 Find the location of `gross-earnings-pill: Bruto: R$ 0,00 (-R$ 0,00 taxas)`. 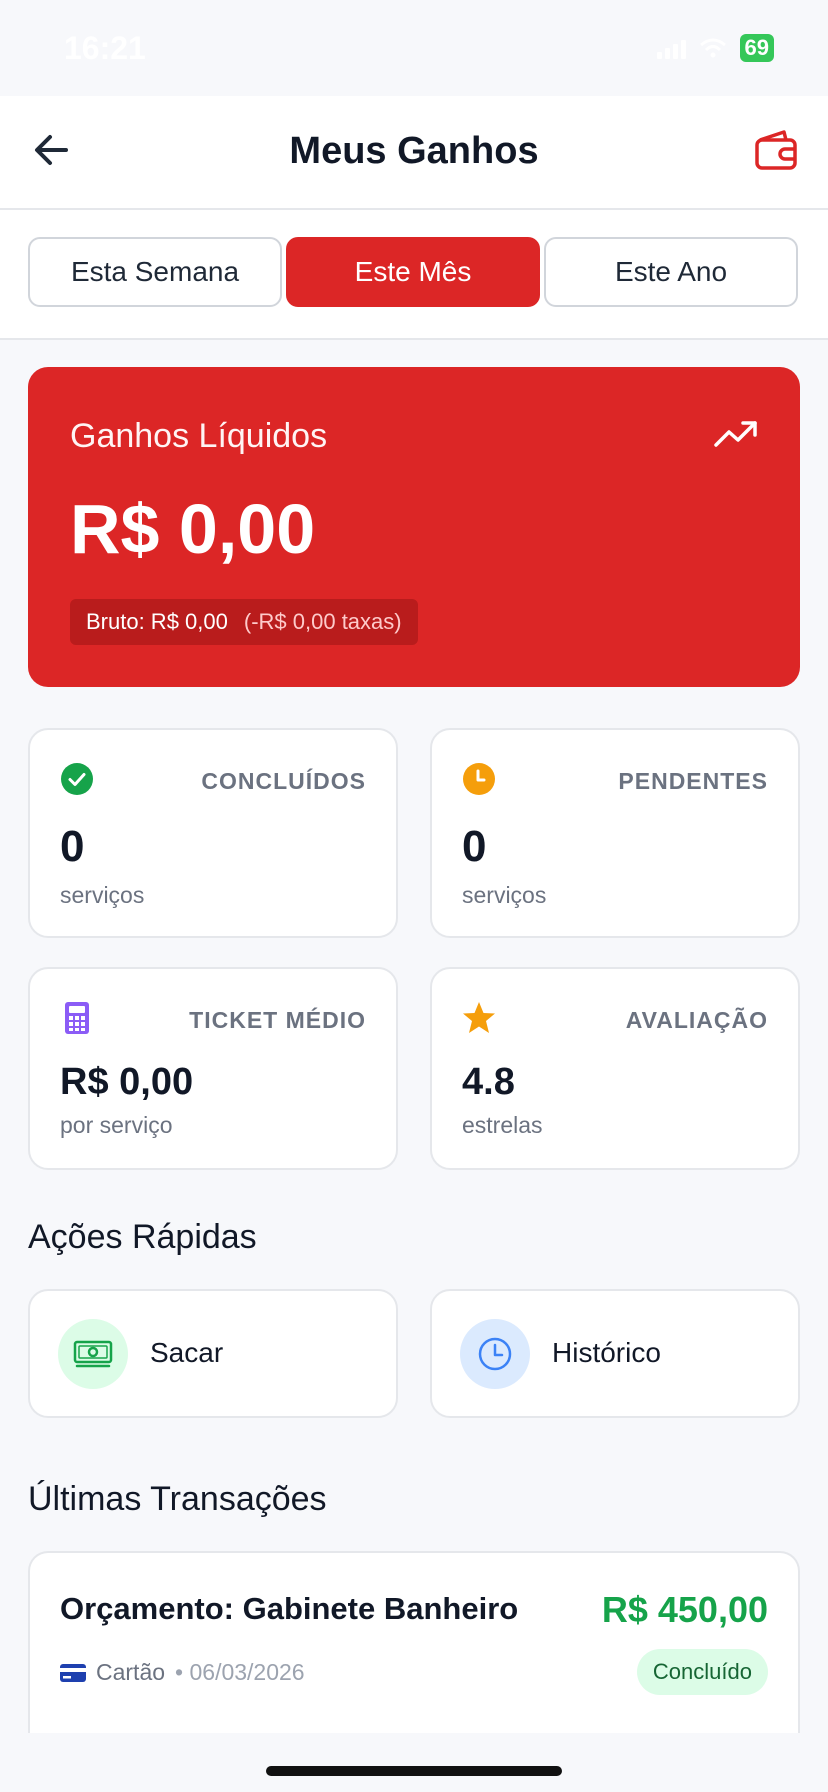

gross-earnings-pill: Bruto: R$ 0,00 (-R$ 0,00 taxas) is located at coordinates (244, 622).